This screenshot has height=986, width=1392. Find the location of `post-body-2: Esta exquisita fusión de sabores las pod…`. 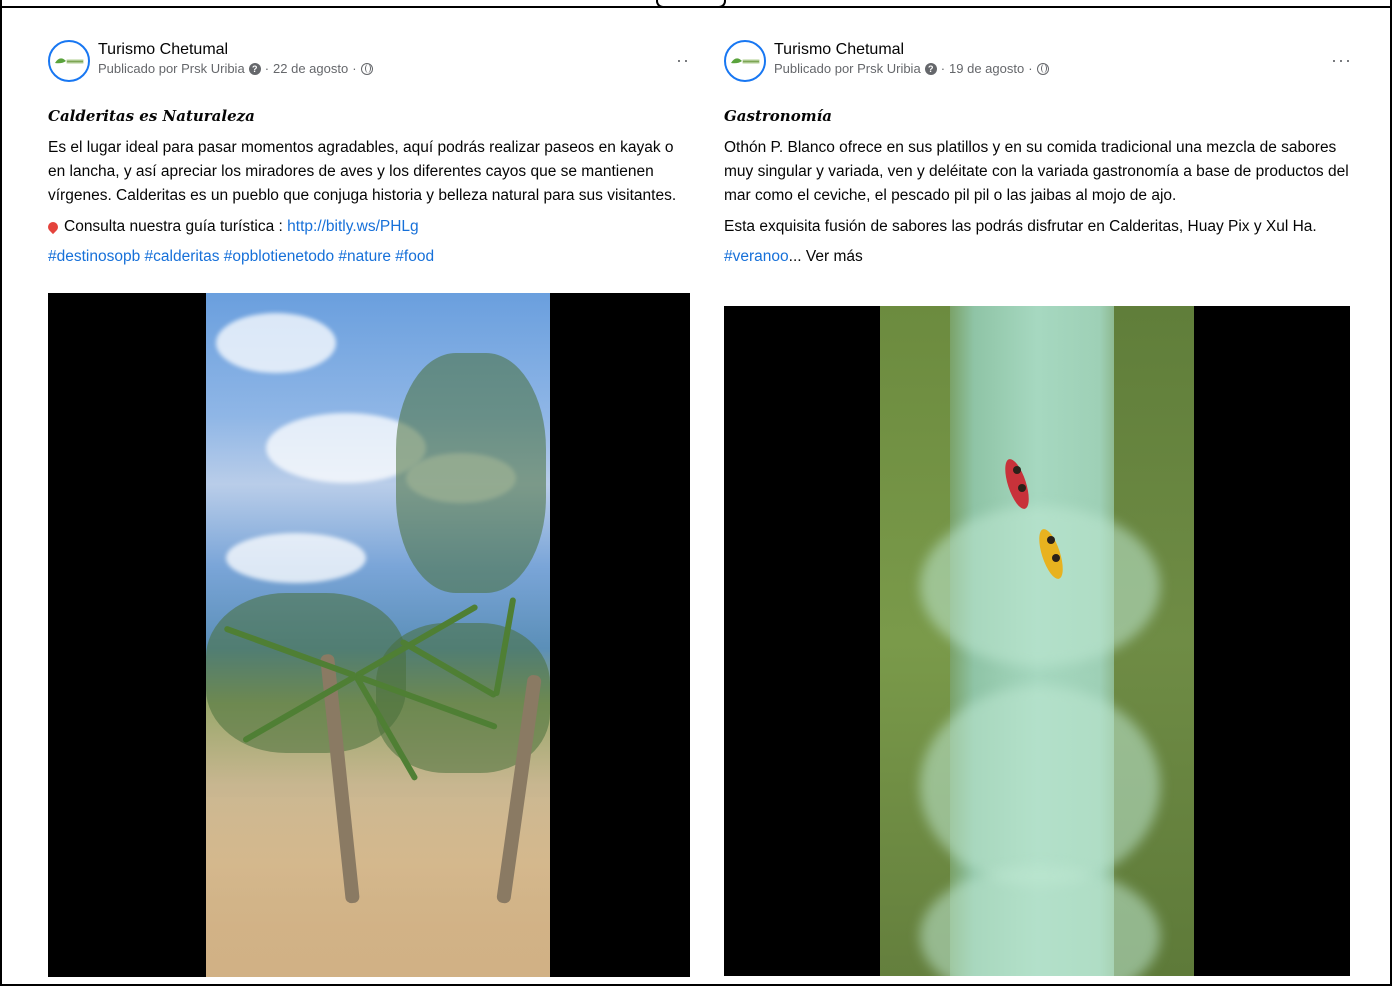

post-body-2: Esta exquisita fusión de sabores las pod… is located at coordinates (1020, 226).